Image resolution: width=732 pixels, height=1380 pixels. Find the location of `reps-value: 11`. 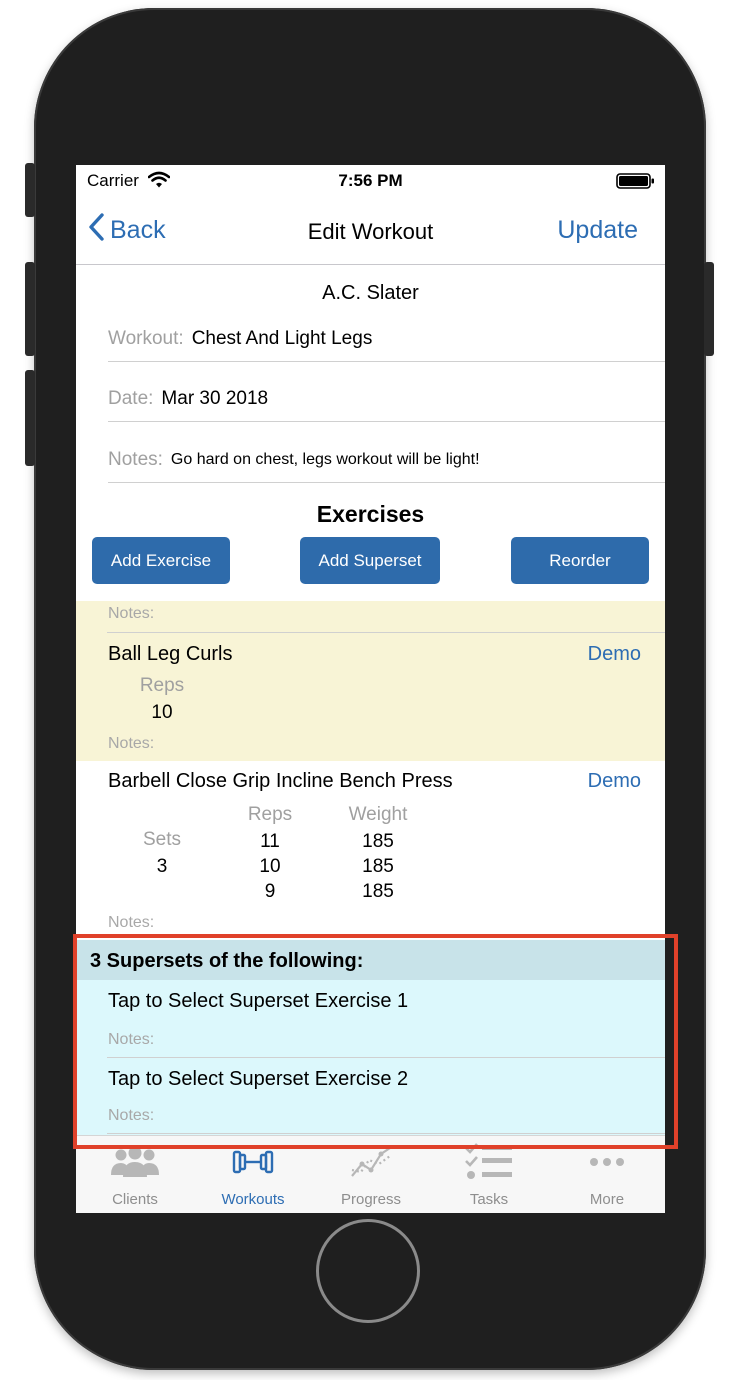

reps-value: 11 is located at coordinates (270, 841).